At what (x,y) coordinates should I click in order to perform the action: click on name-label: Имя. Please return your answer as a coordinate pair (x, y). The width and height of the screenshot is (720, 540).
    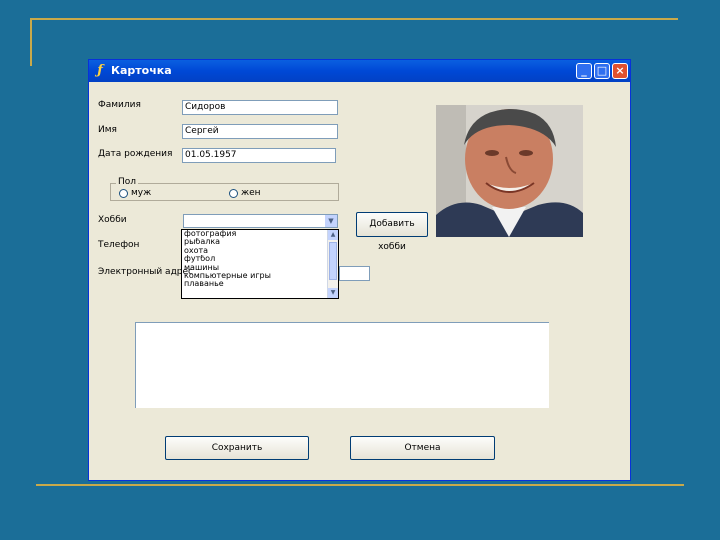
    Looking at the image, I should click on (107, 130).